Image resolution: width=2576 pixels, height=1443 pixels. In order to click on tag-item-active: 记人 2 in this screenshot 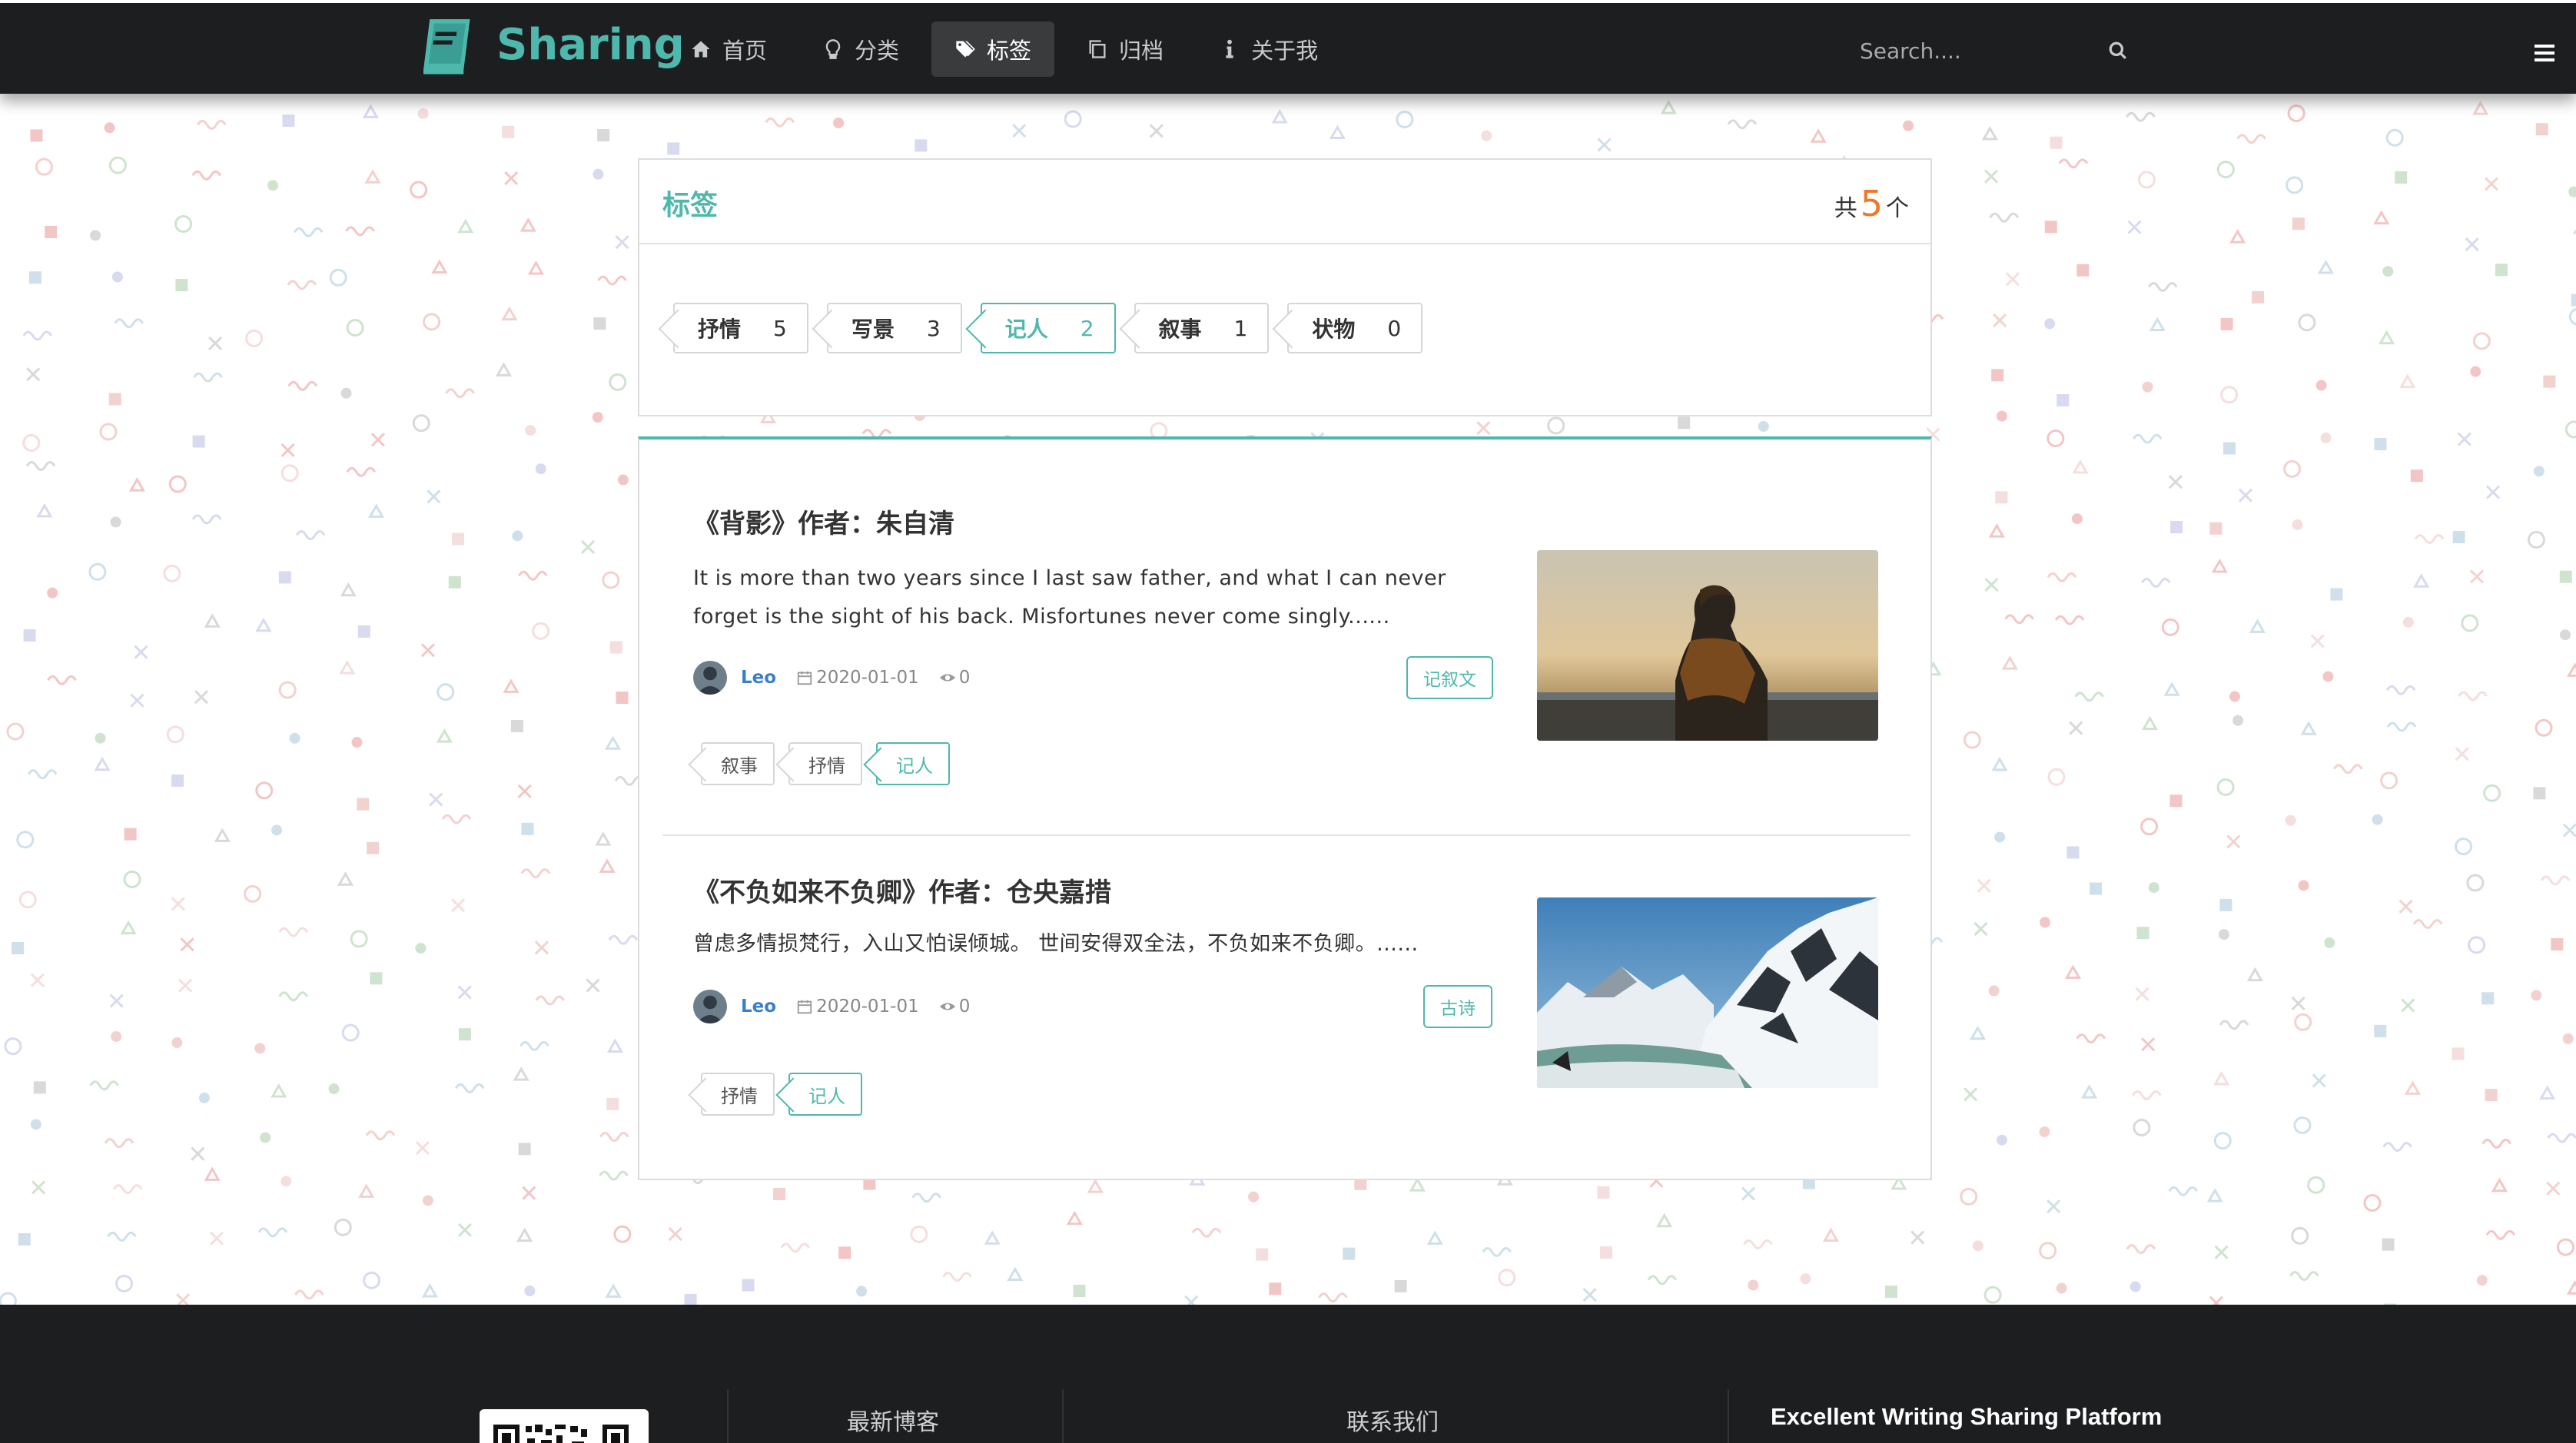, I will do `click(1048, 328)`.